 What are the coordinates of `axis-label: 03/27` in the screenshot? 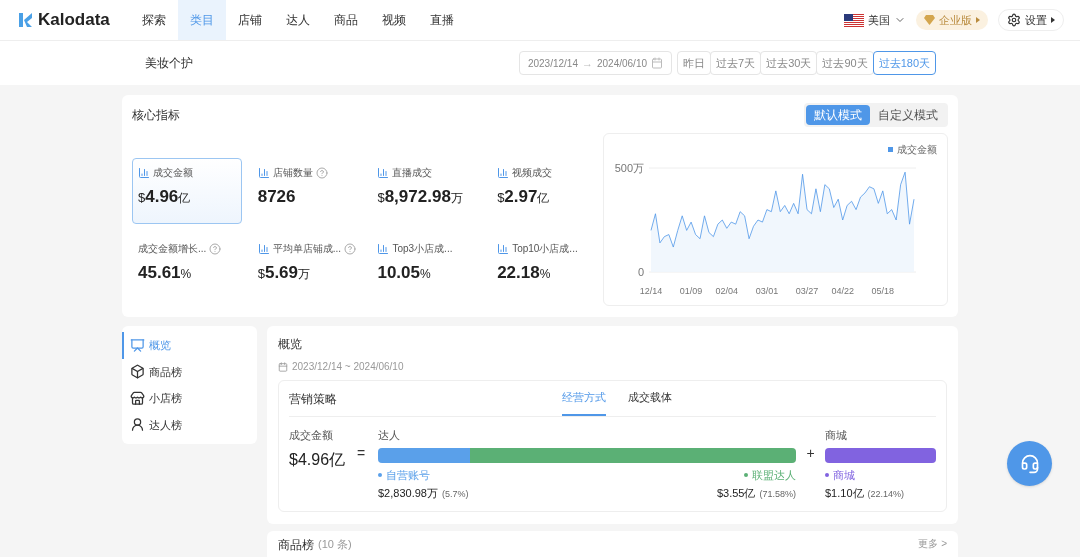 It's located at (807, 291).